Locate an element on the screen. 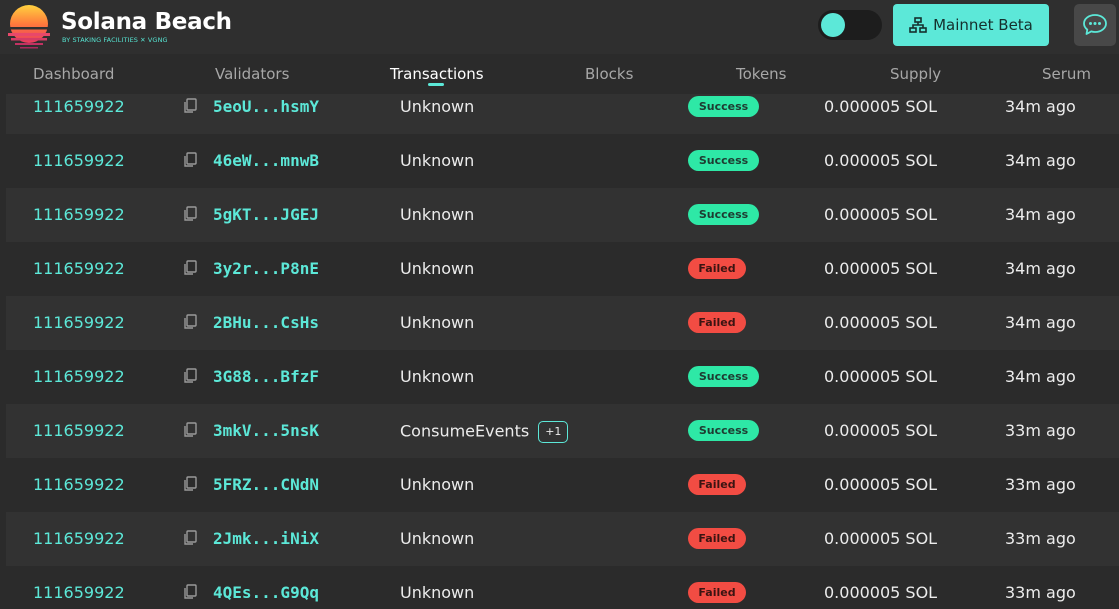 This screenshot has height=609, width=1119. nav-blocks: Blocks is located at coordinates (609, 74).